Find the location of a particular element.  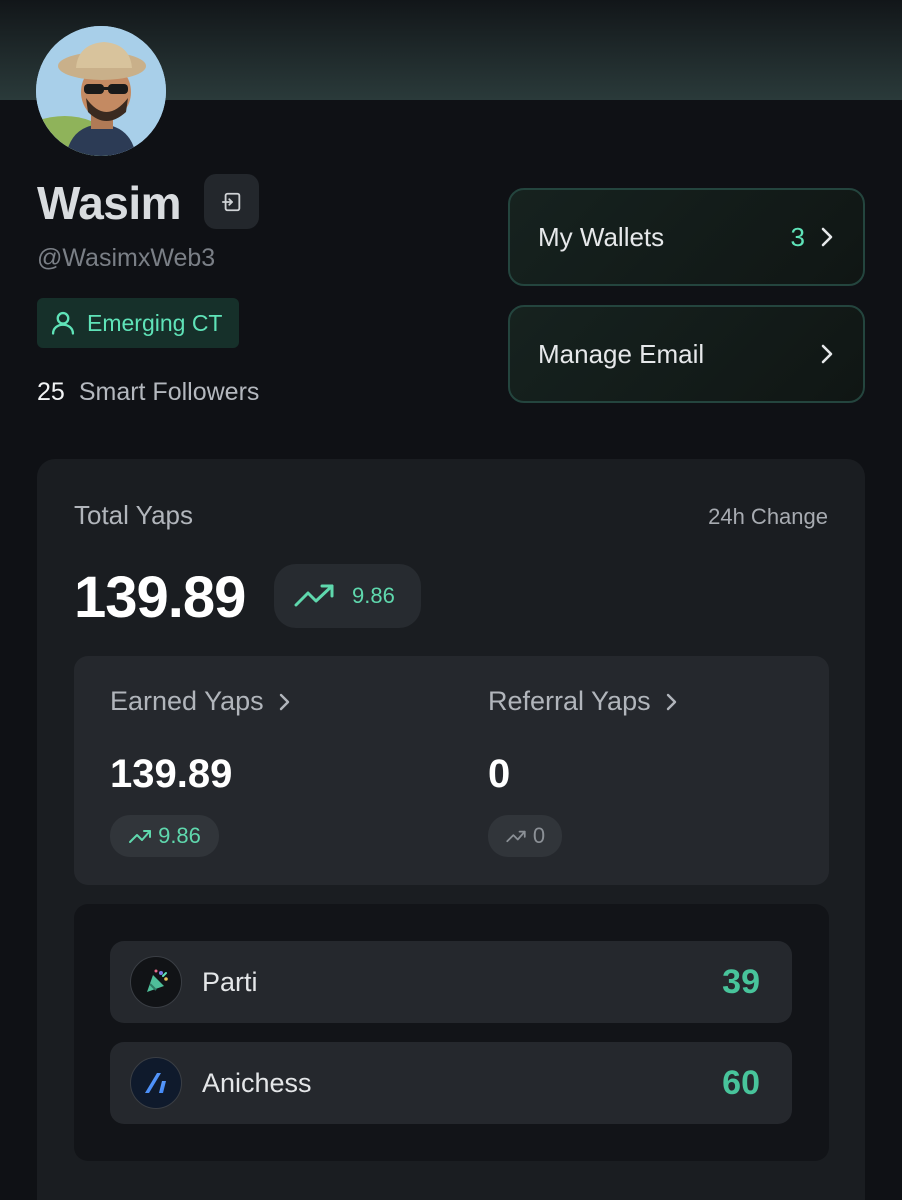

list-item-anichess: Anichess 60 is located at coordinates (451, 1083).